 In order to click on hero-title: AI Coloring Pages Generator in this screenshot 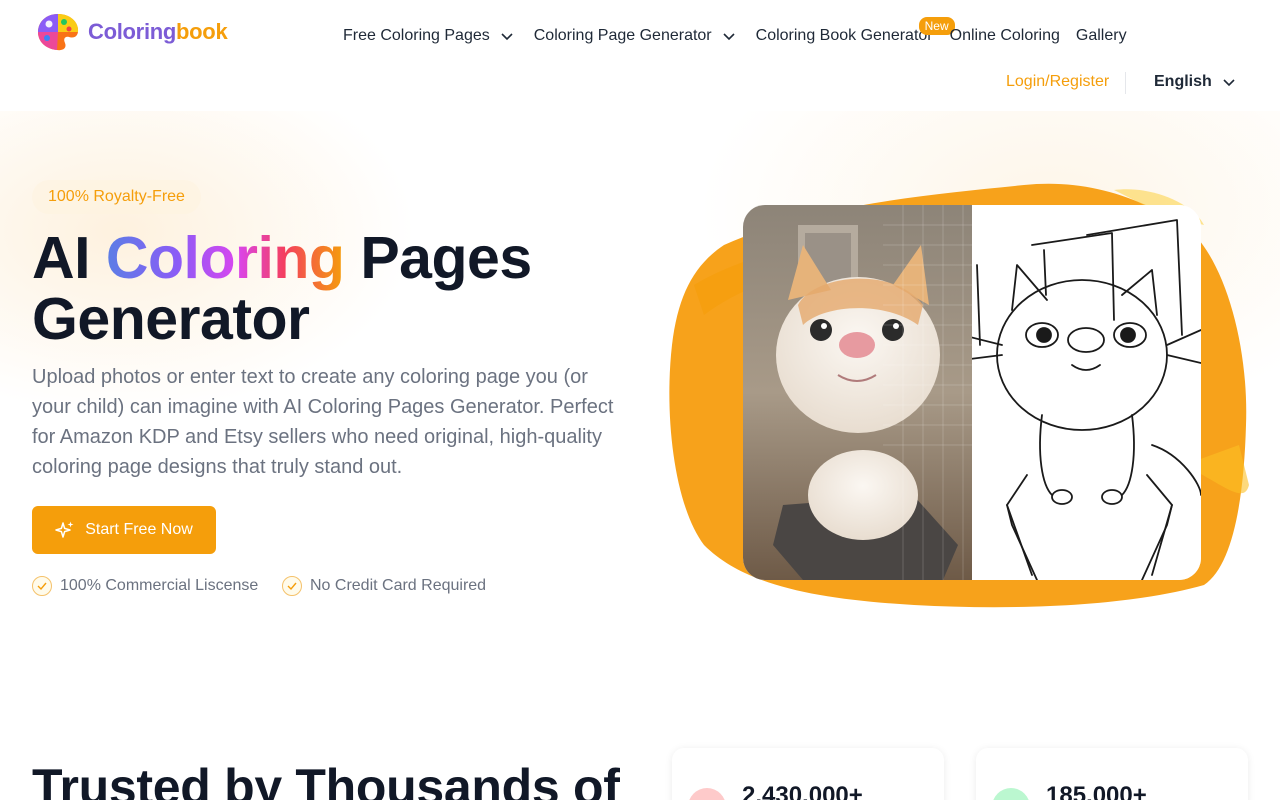, I will do `click(342, 289)`.